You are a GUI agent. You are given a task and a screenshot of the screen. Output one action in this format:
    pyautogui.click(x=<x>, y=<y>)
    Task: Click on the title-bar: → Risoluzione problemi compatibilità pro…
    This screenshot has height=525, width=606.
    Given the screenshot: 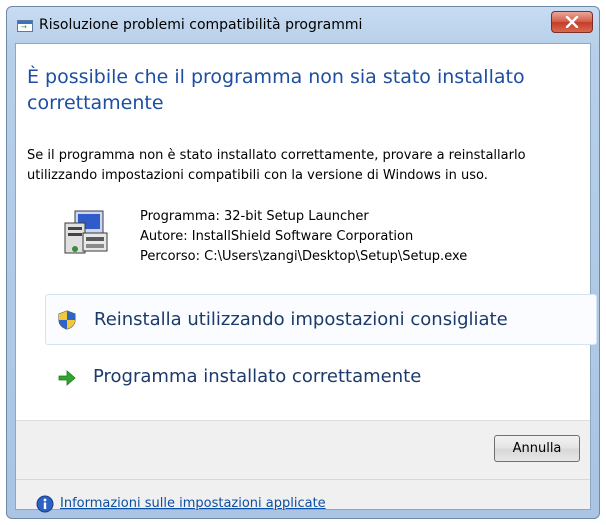 What is the action you would take?
    pyautogui.click(x=303, y=25)
    